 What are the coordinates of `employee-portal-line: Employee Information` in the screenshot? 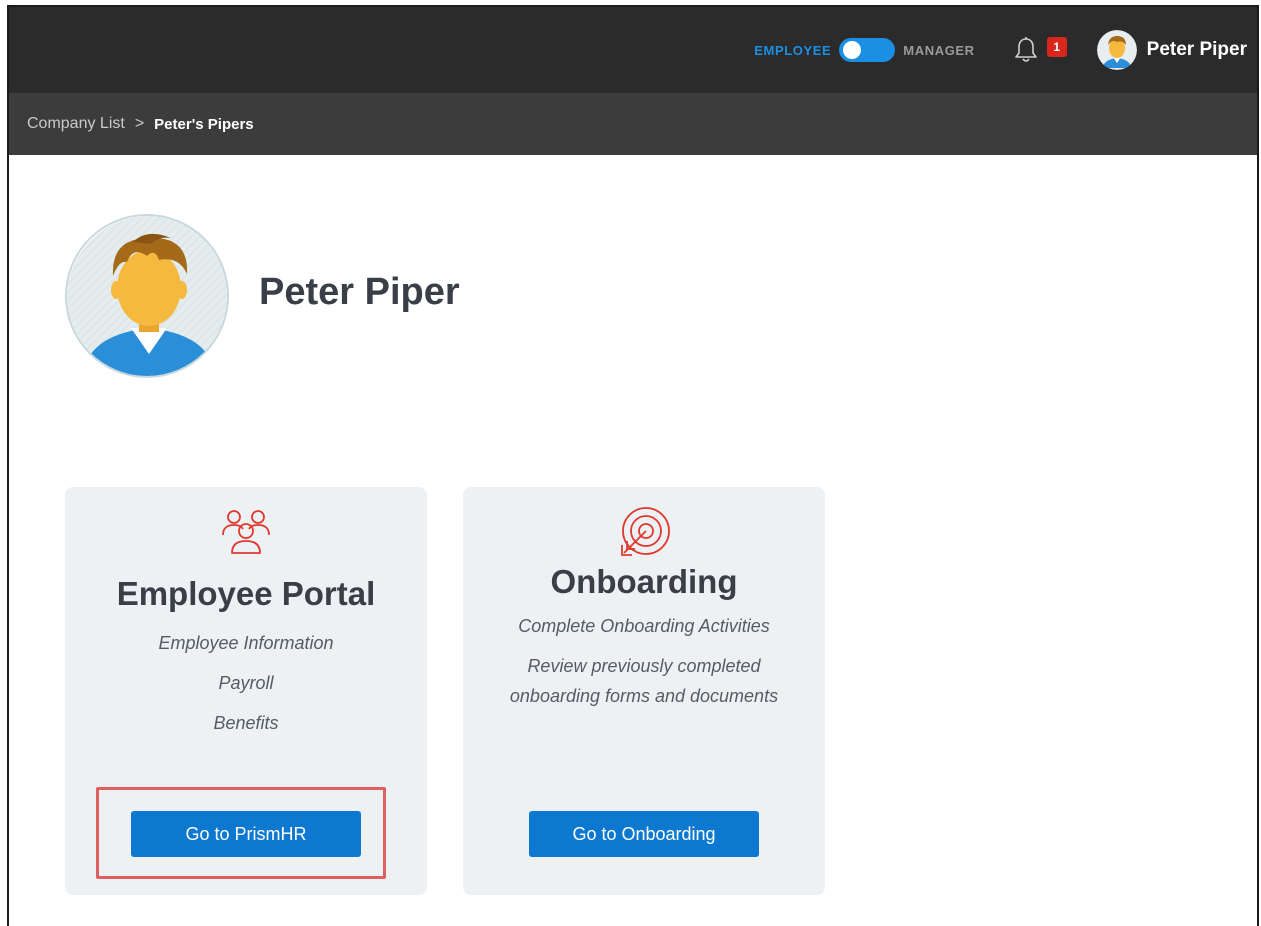 It's located at (246, 643).